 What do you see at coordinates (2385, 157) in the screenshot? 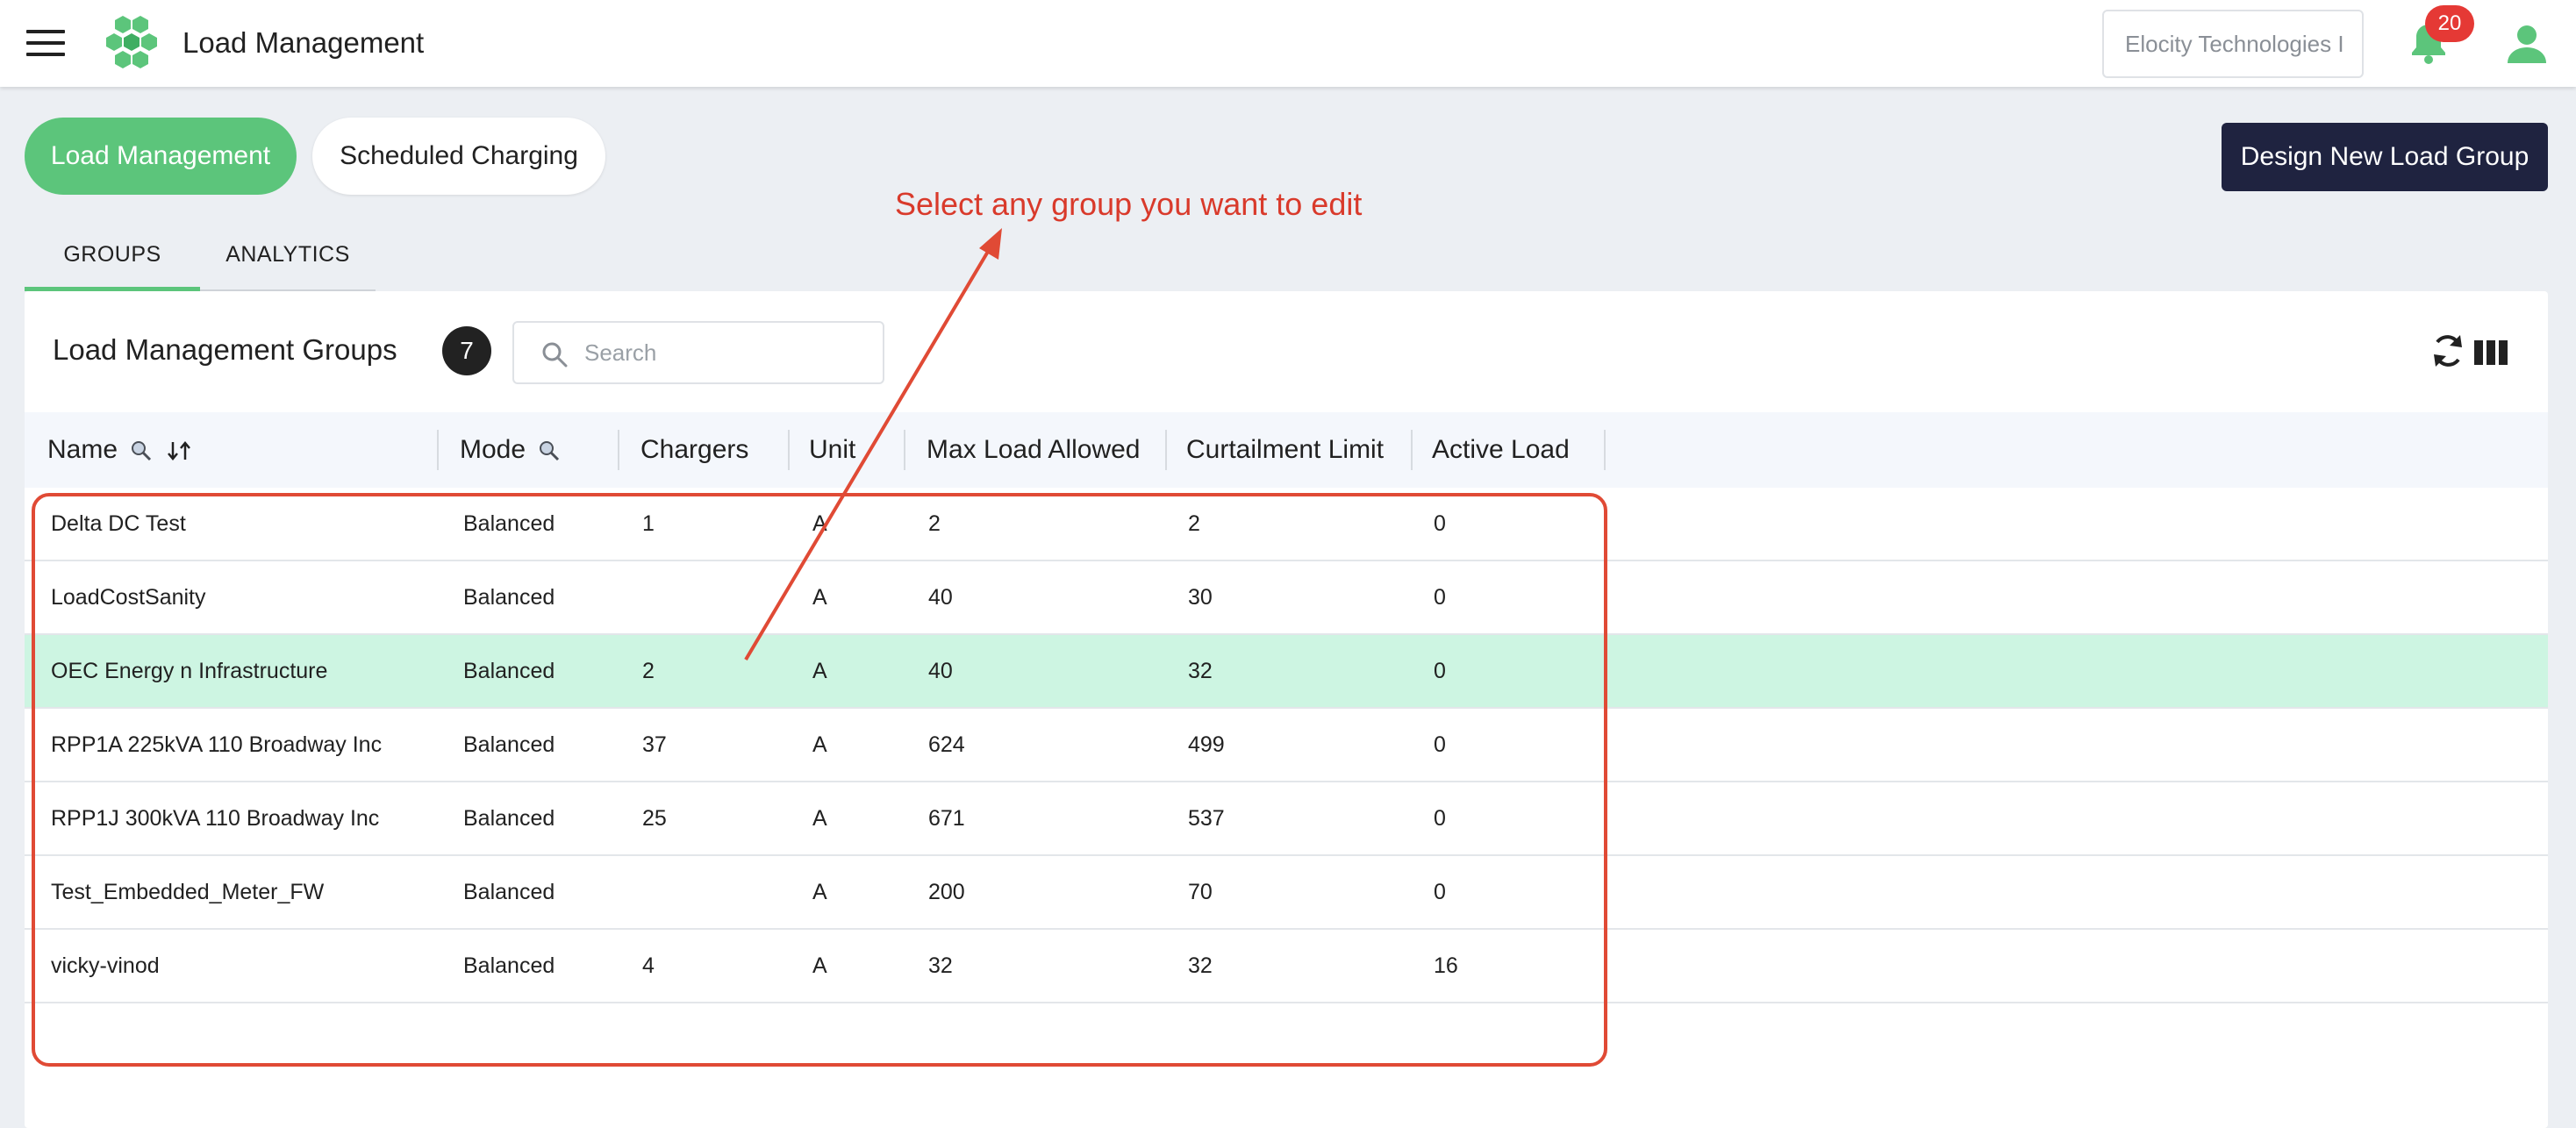
I see `design-new-load-group-button: Design New Load Group` at bounding box center [2385, 157].